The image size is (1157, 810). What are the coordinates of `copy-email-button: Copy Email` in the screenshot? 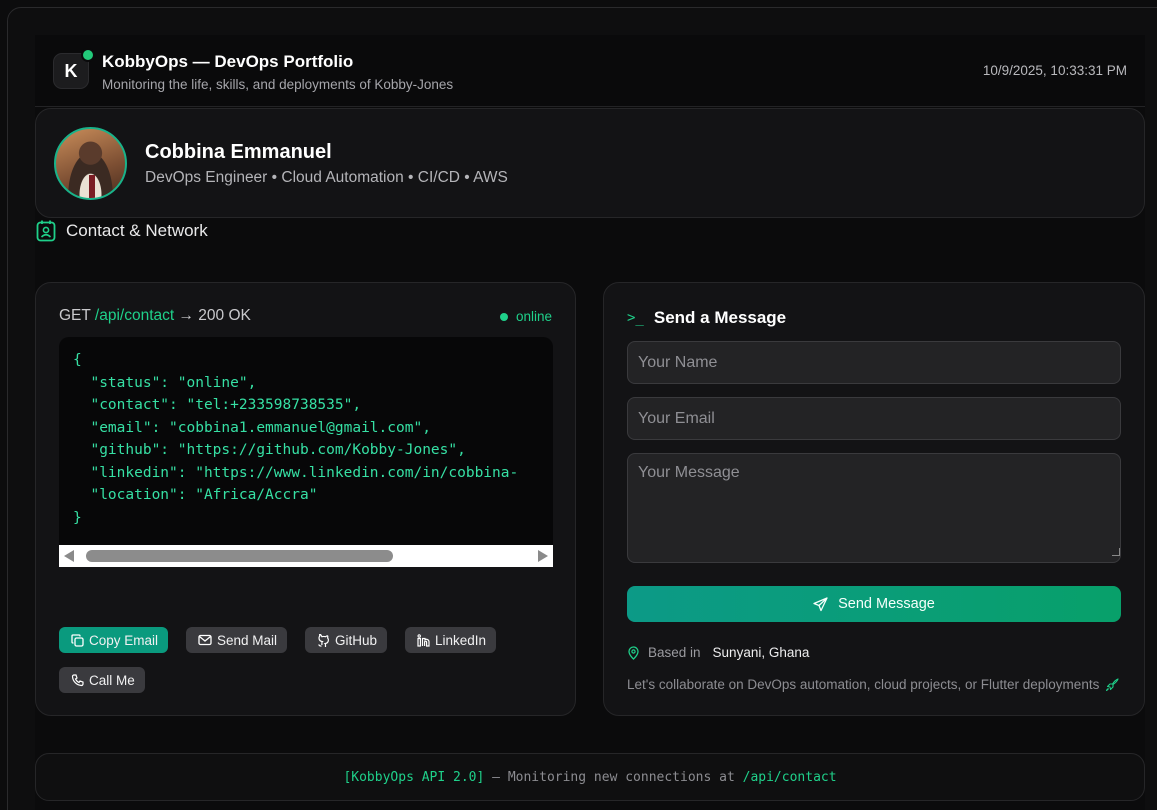 It's located at (113, 640).